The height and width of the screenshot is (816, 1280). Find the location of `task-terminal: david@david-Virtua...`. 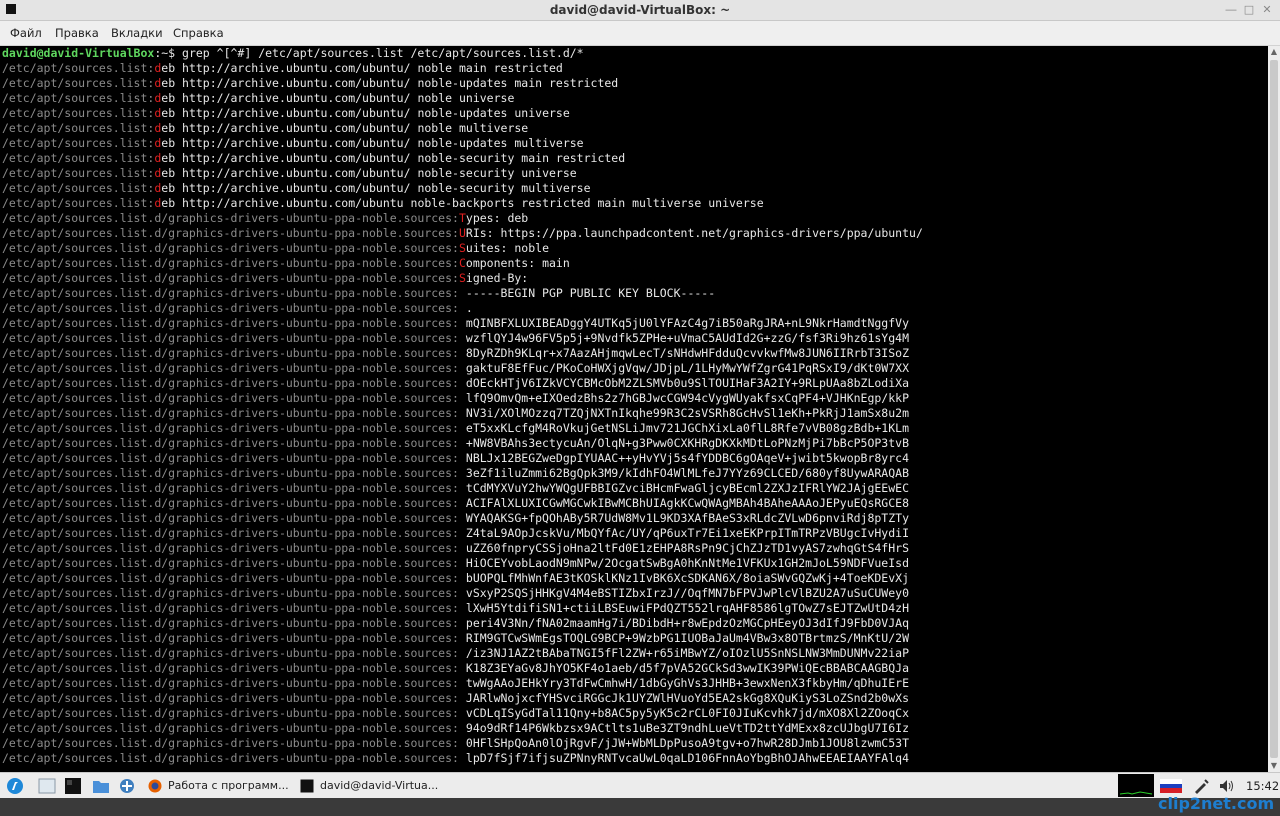

task-terminal: david@david-Virtua... is located at coordinates (371, 786).